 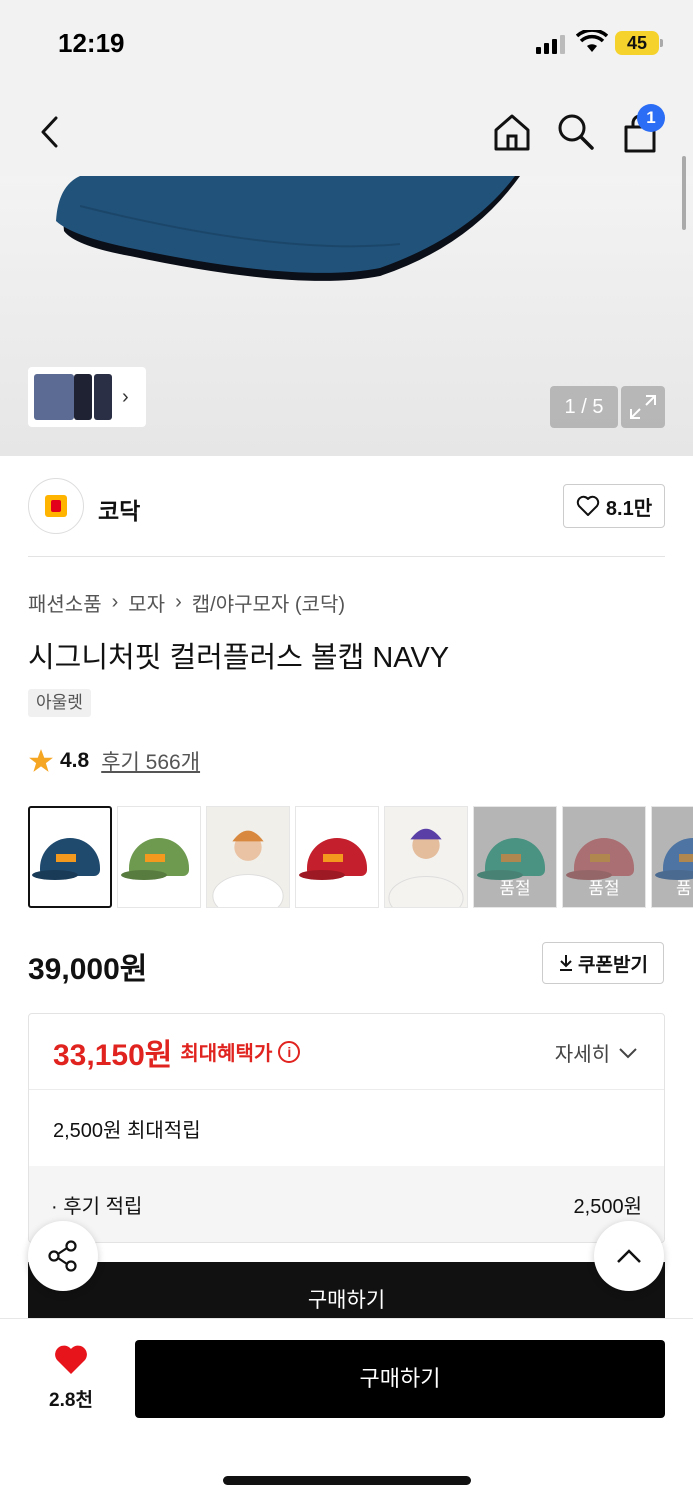 What do you see at coordinates (592, 43) in the screenshot?
I see `wifi-icon` at bounding box center [592, 43].